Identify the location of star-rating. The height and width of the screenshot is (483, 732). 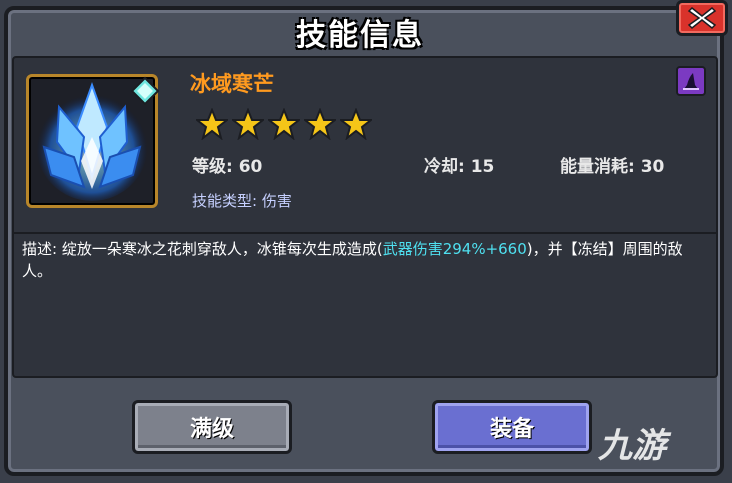
(284, 124).